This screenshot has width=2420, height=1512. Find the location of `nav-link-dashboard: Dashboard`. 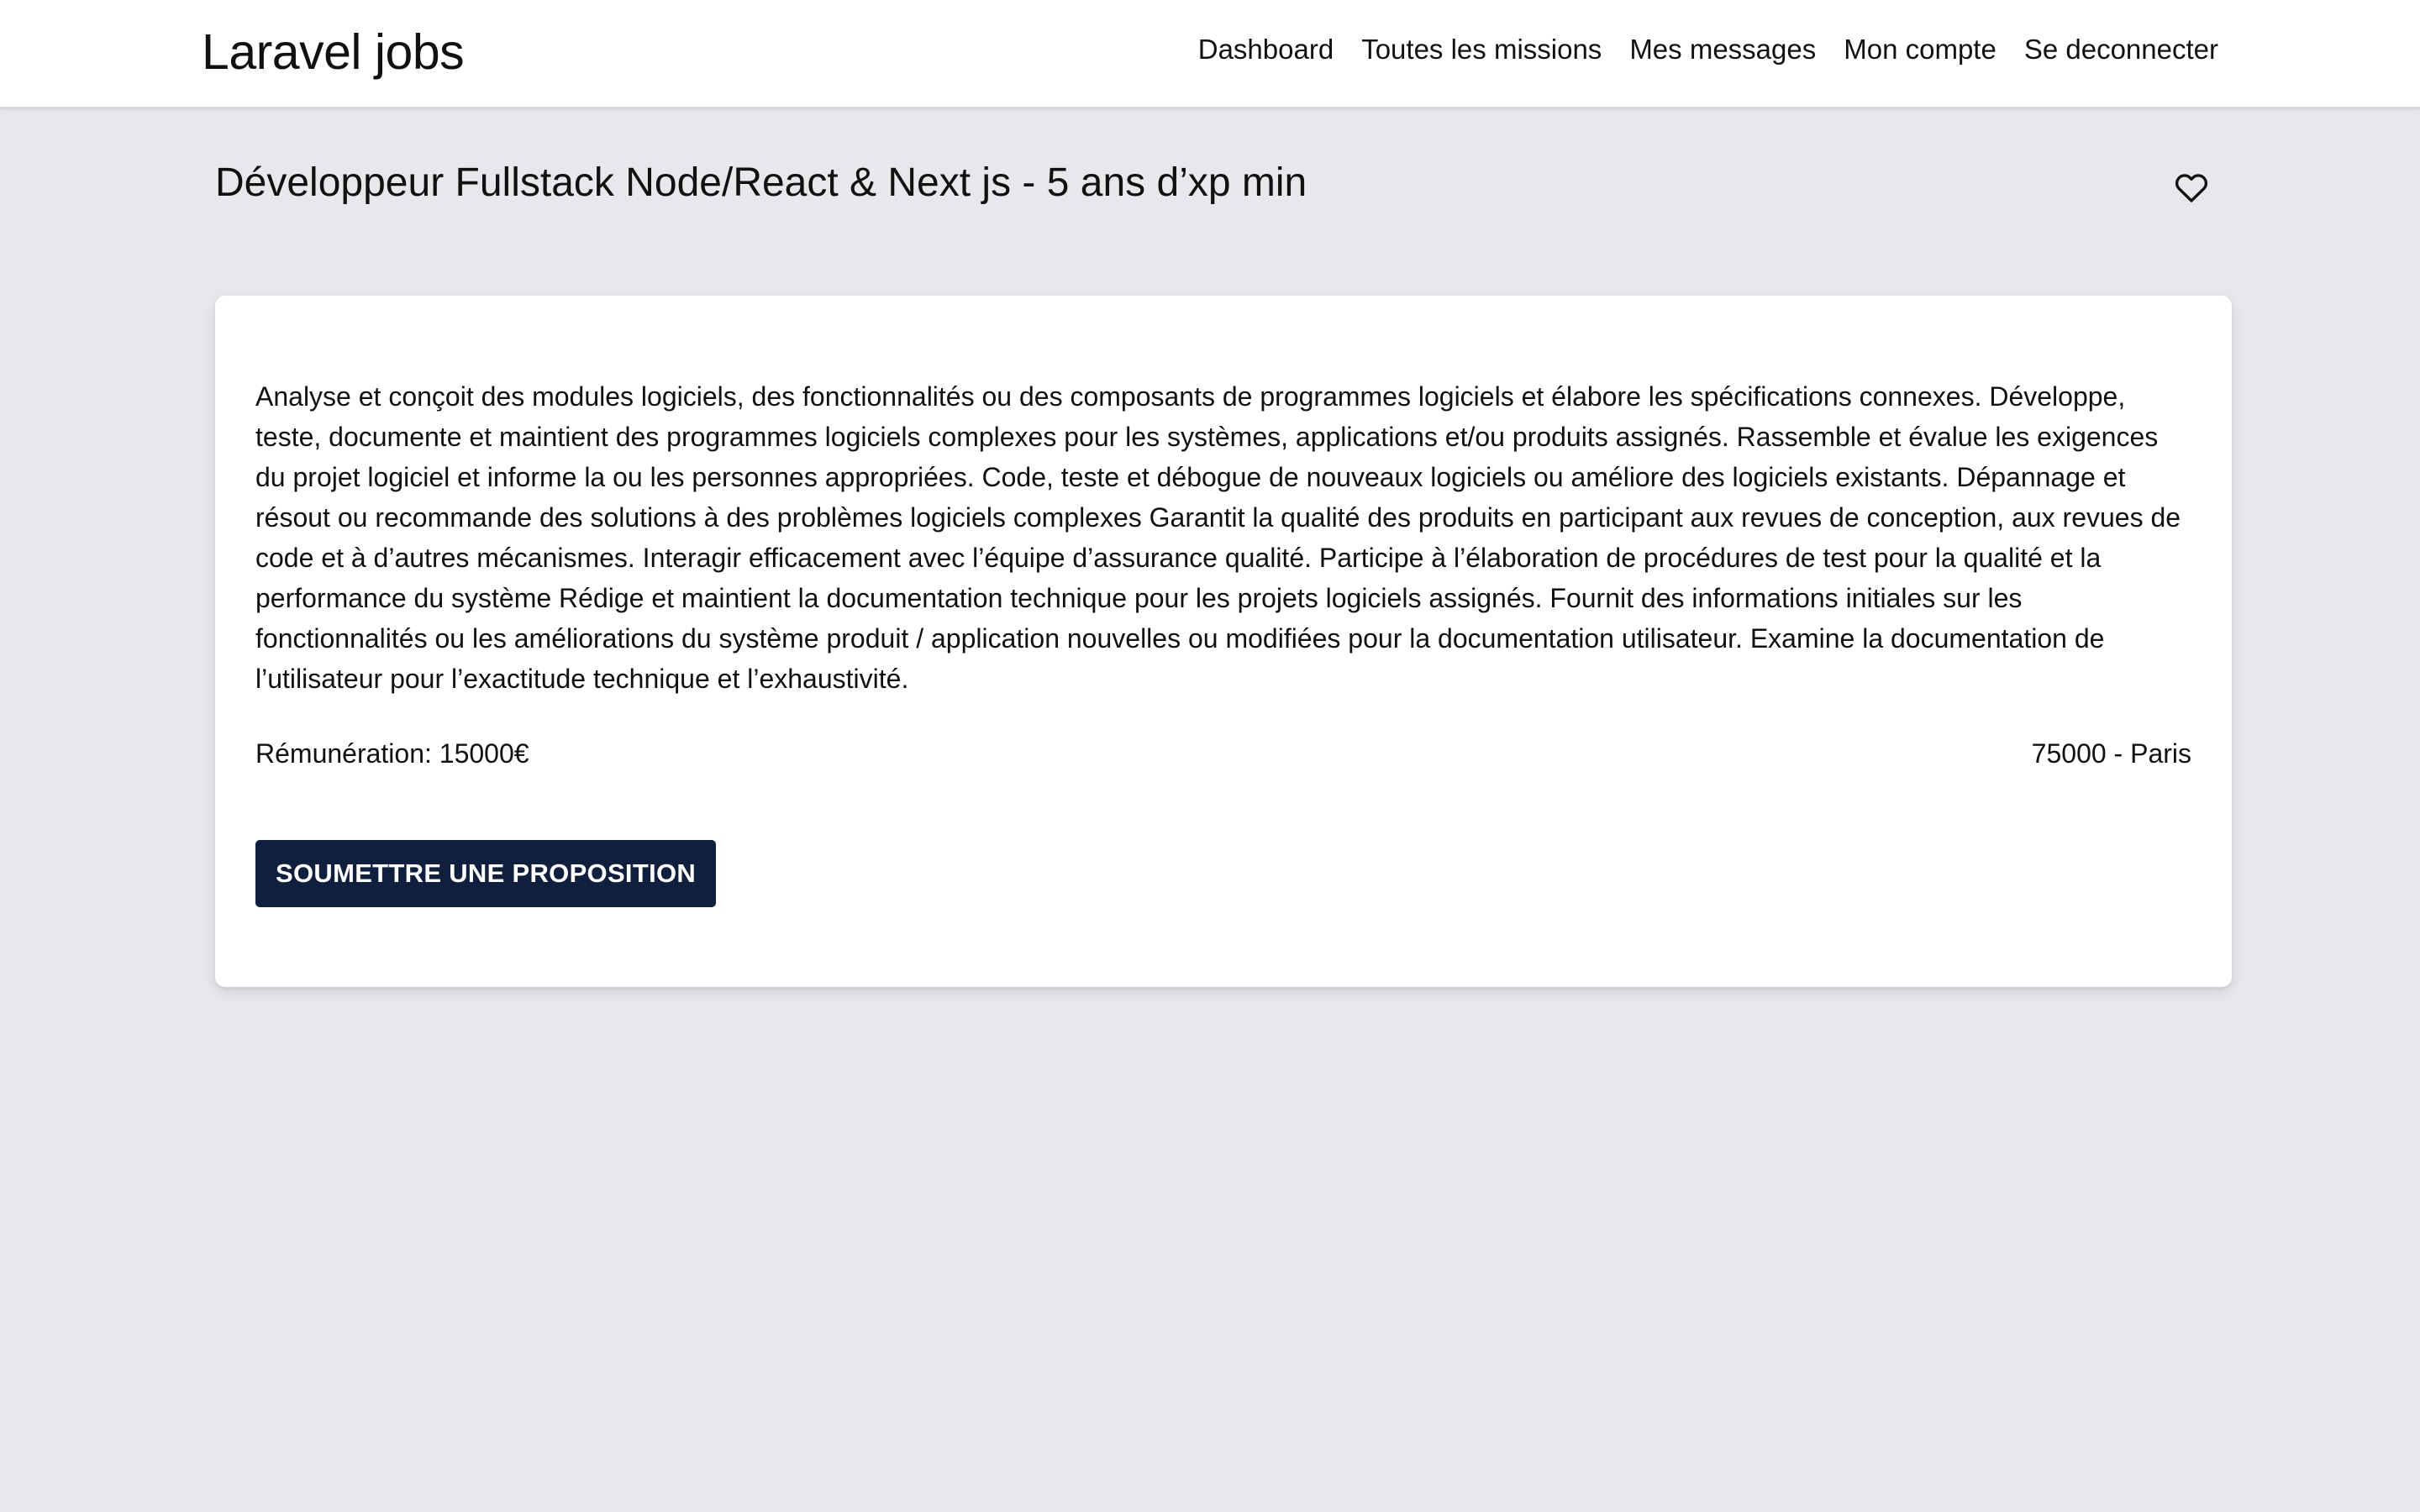

nav-link-dashboard: Dashboard is located at coordinates (1266, 50).